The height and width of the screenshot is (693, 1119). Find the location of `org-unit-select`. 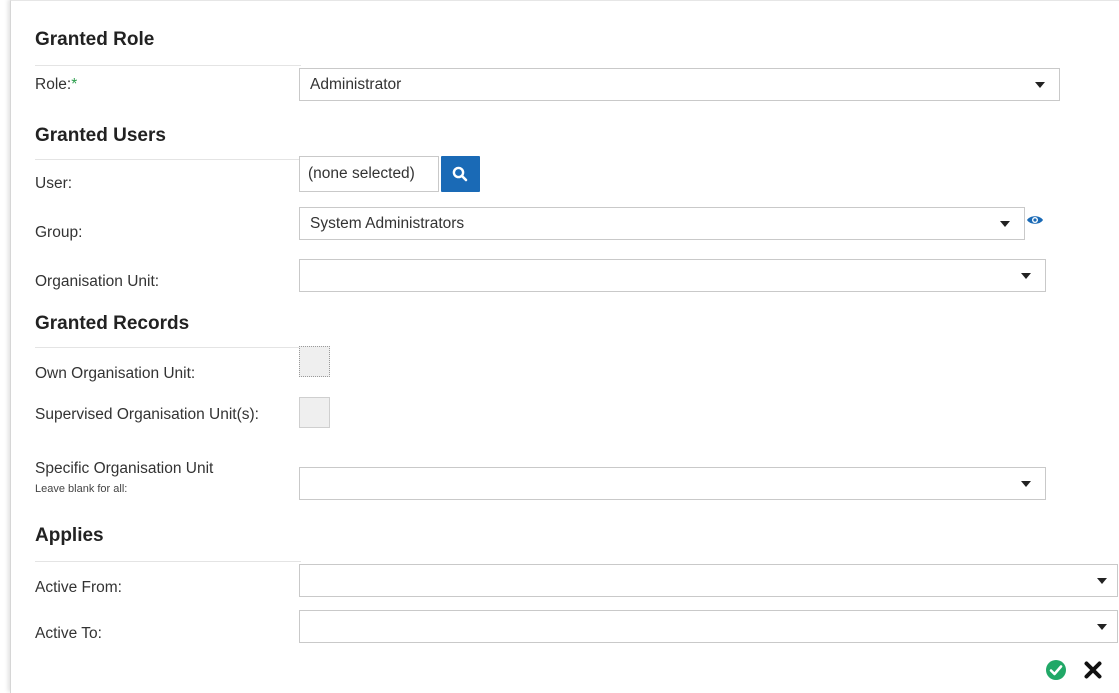

org-unit-select is located at coordinates (672, 275).